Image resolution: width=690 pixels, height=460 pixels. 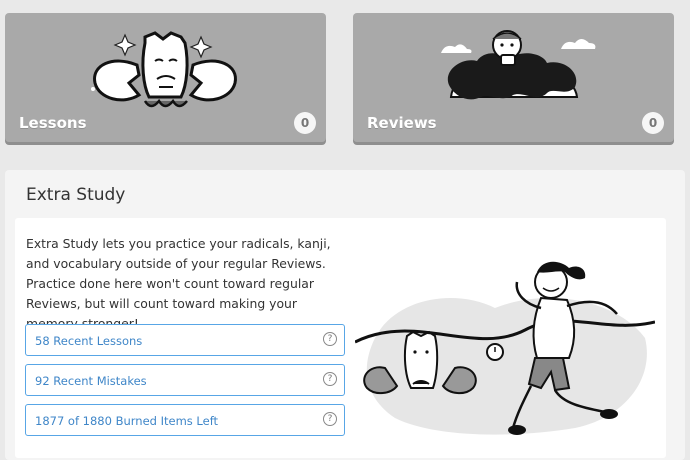 I want to click on lessons-tile: Lessons 0, so click(x=165, y=77).